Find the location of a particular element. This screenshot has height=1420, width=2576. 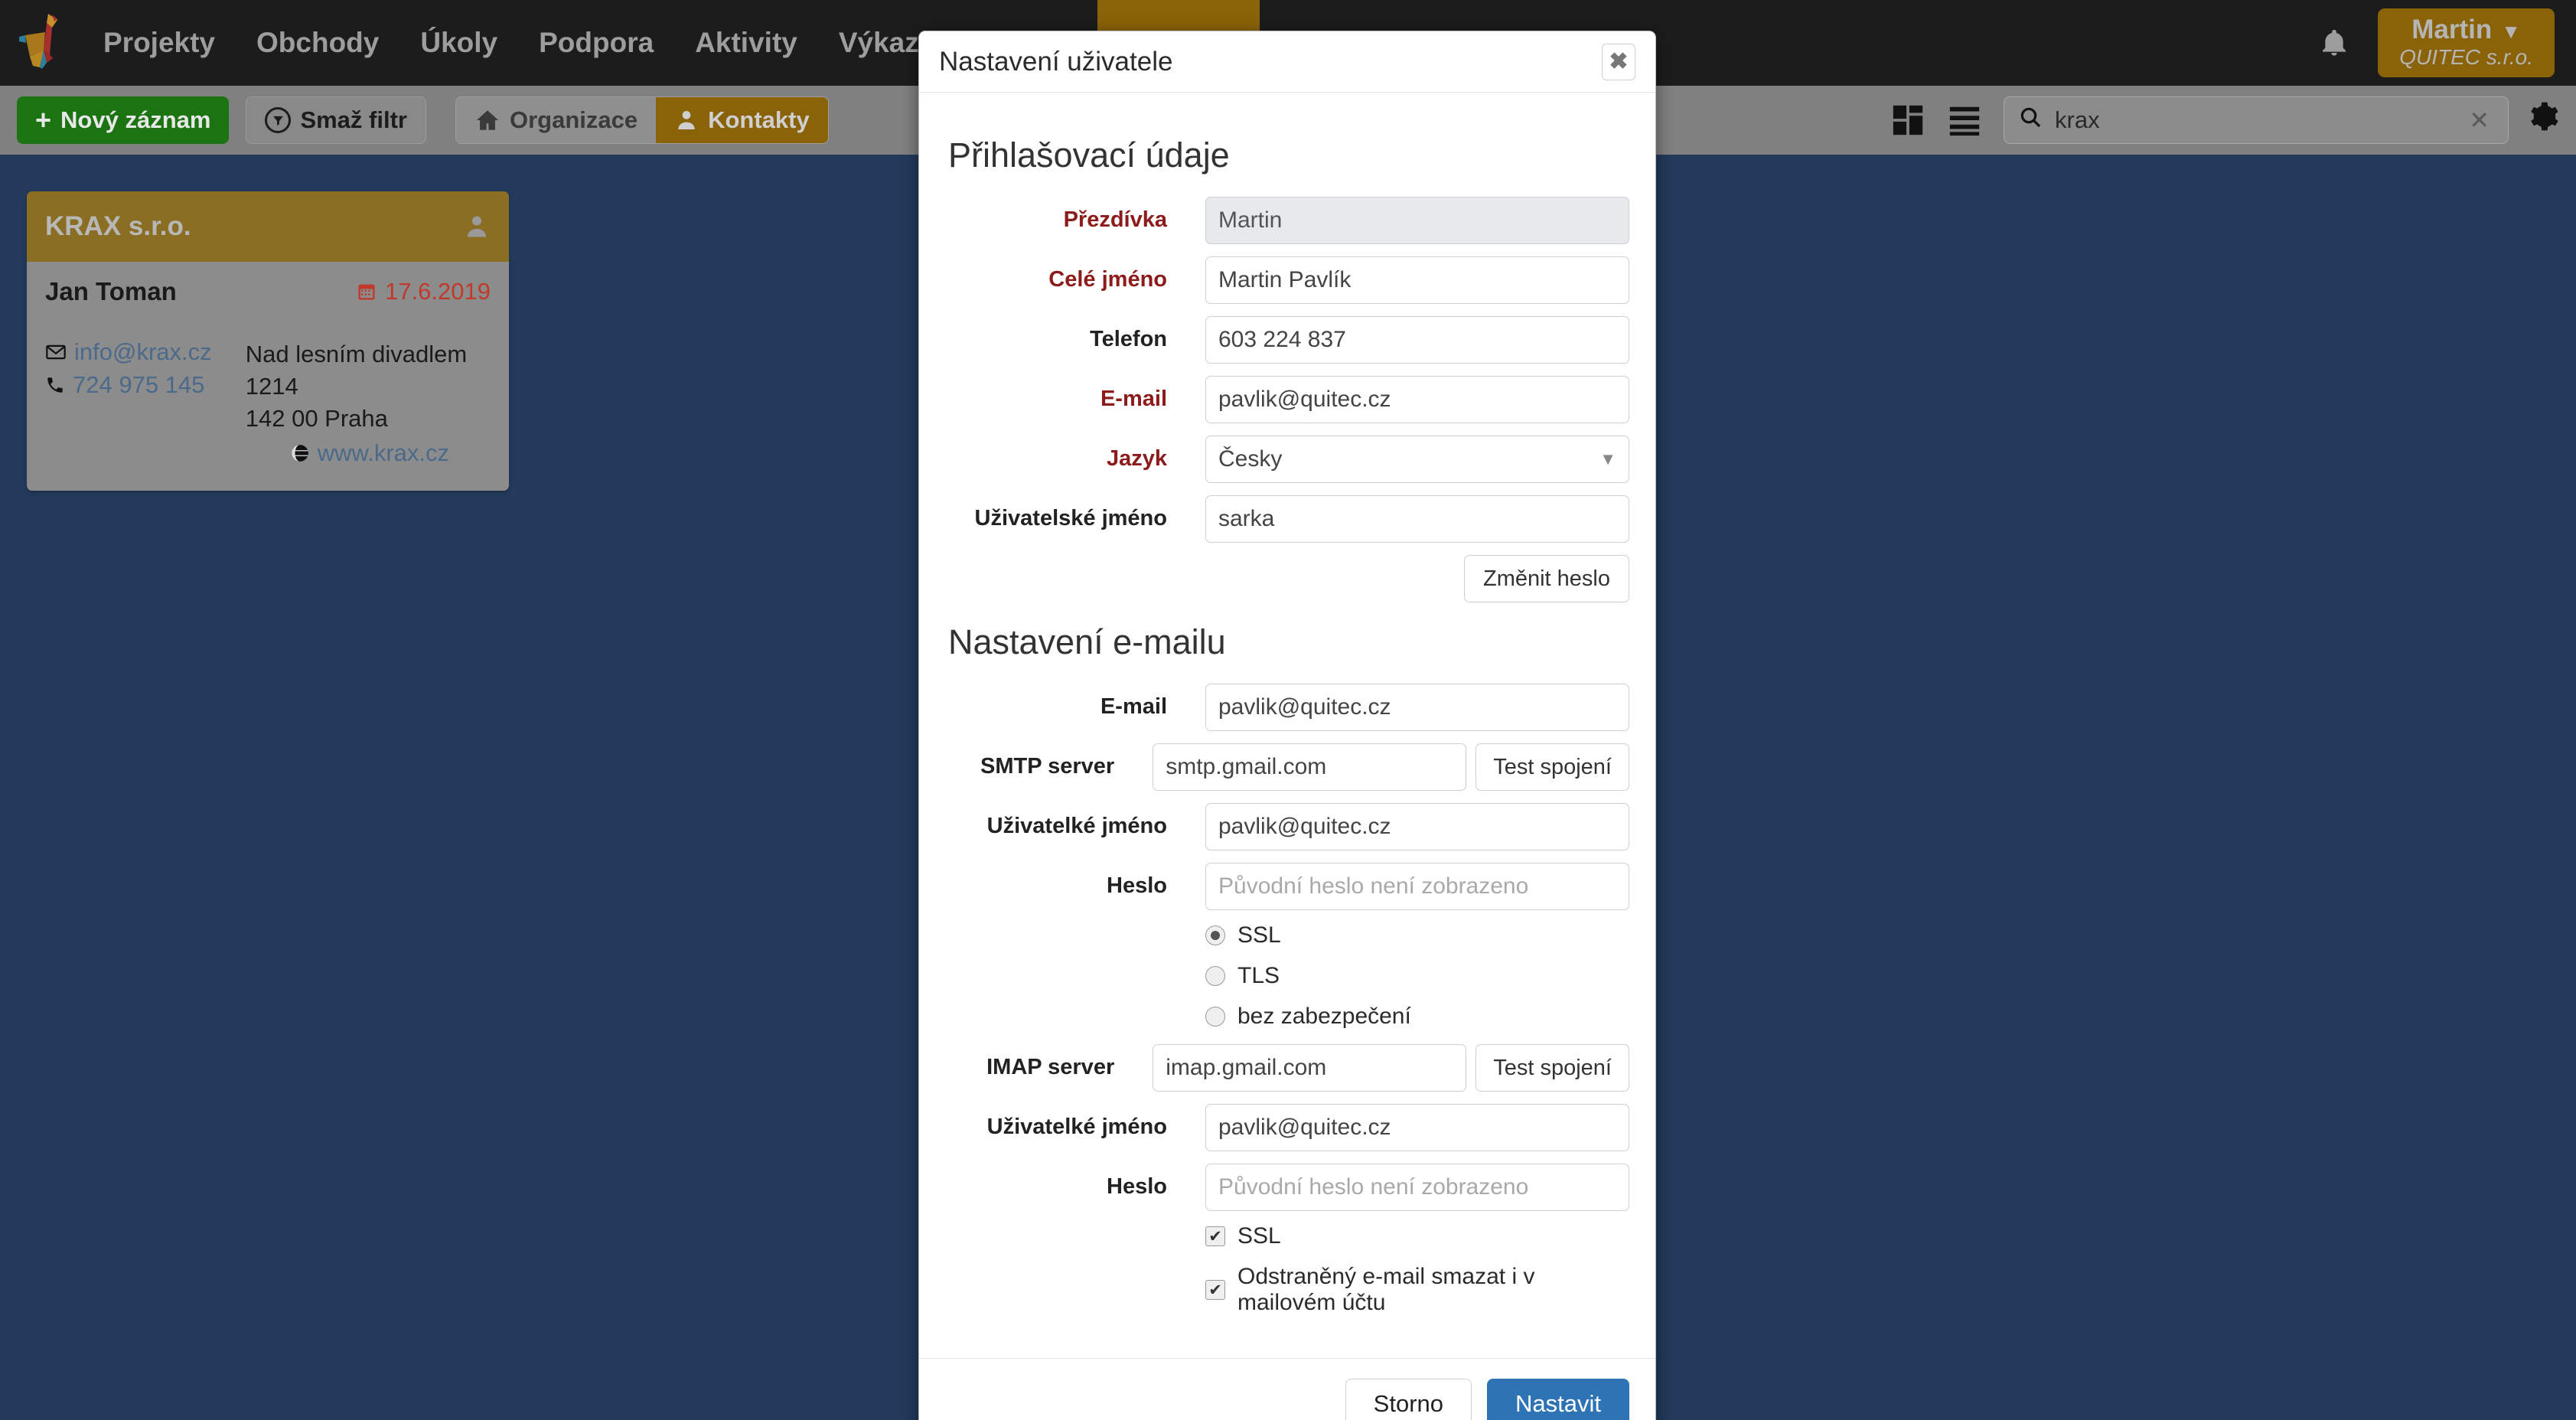

control-smtp-username is located at coordinates (1417, 826).